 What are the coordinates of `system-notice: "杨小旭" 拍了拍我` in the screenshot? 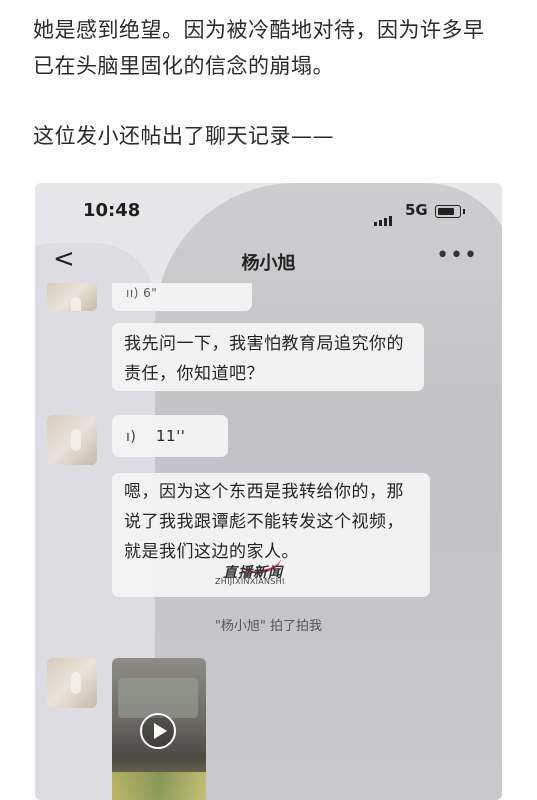 It's located at (268, 626).